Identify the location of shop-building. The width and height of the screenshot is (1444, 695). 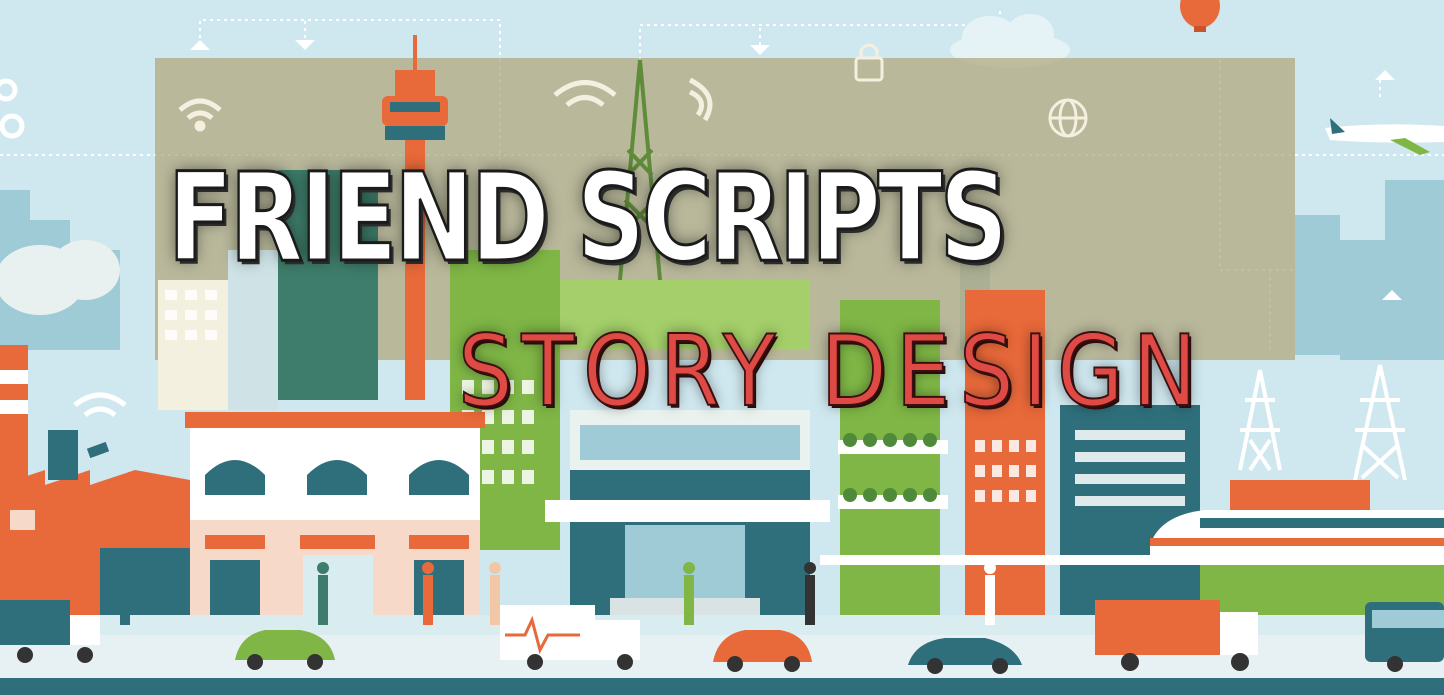
(335, 521).